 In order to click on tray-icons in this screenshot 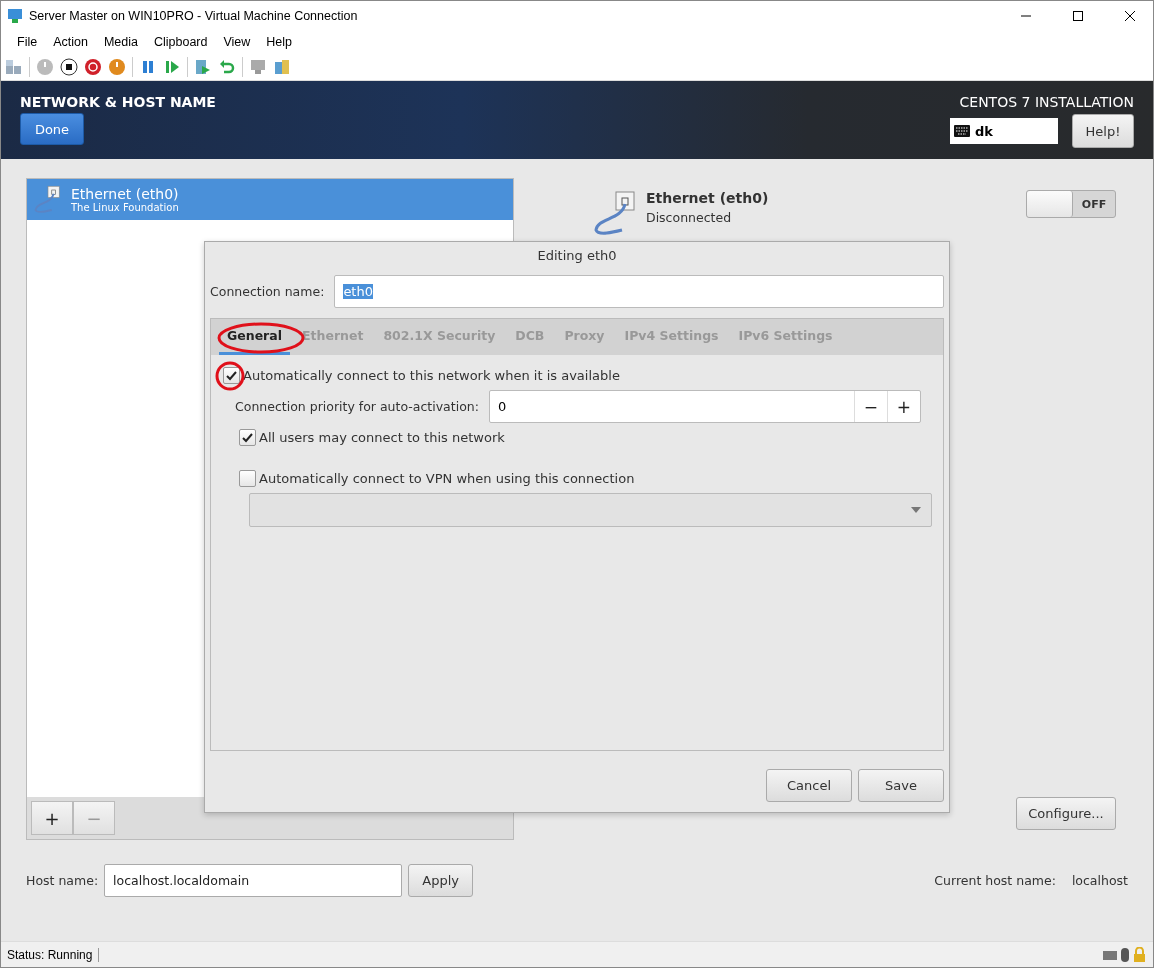, I will do `click(1125, 954)`.